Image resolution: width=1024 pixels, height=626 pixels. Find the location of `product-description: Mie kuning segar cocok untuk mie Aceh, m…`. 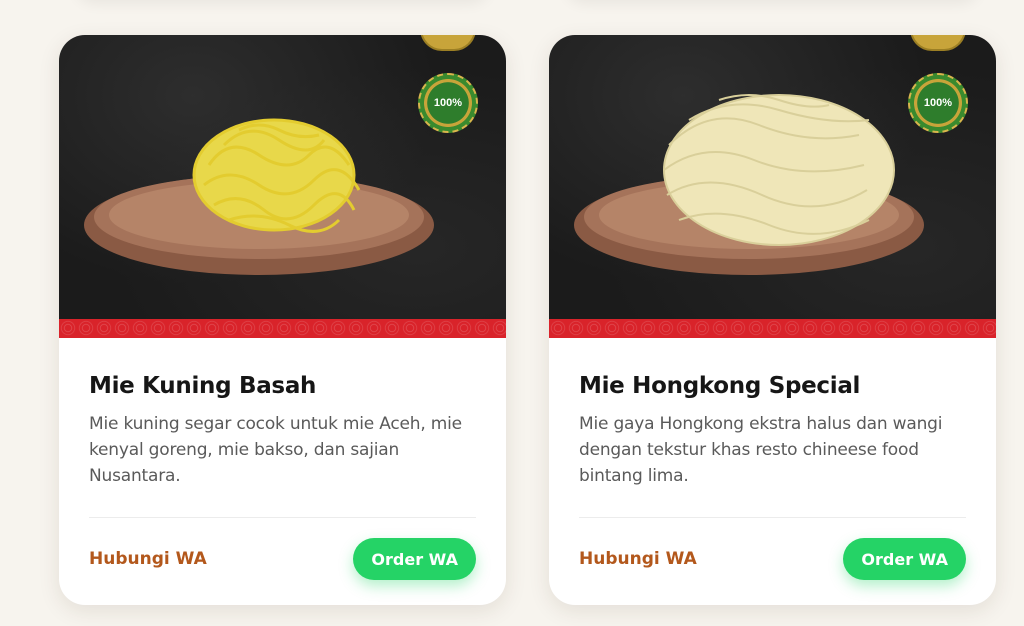

product-description: Mie kuning segar cocok untuk mie Aceh, m… is located at coordinates (275, 450).